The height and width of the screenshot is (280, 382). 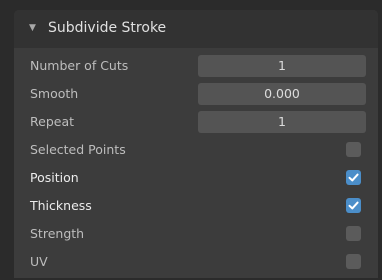 I want to click on number-of-cuts-label: Number of Cuts, so click(x=79, y=65).